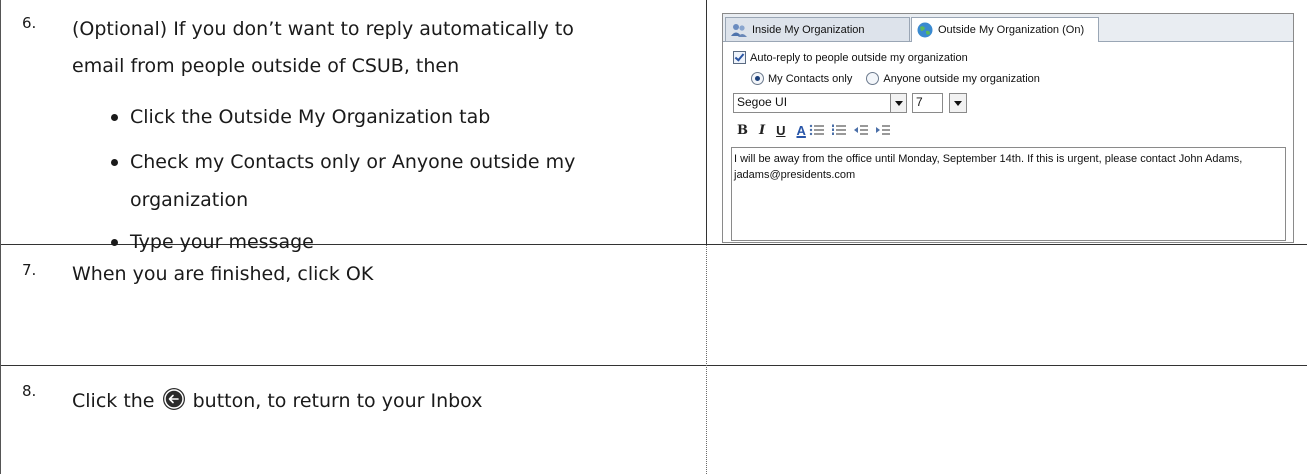  What do you see at coordinates (961, 78) in the screenshot?
I see `radio-label: Anyone outside my organization` at bounding box center [961, 78].